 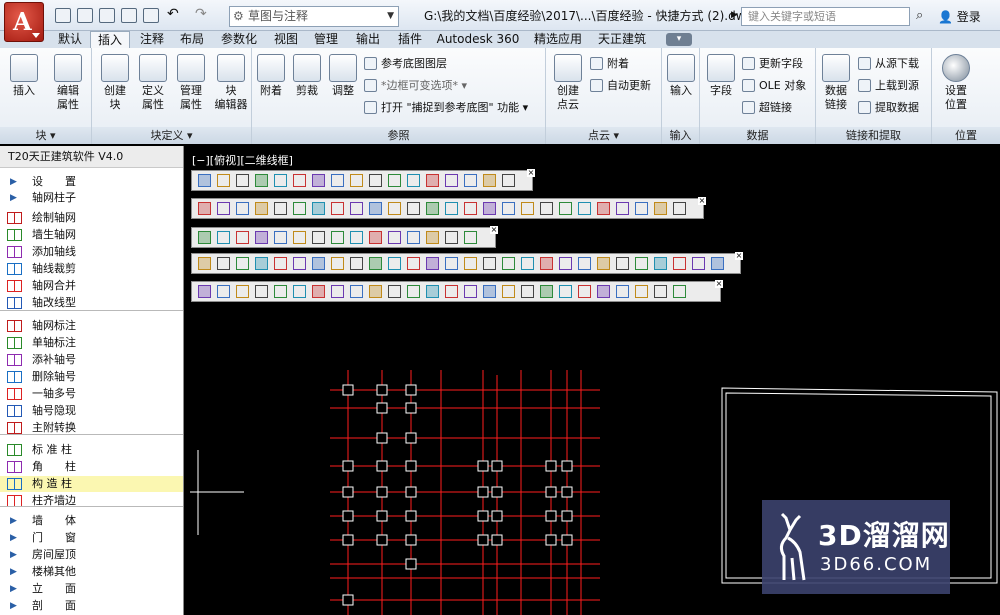 What do you see at coordinates (956, 83) in the screenshot?
I see `set-location-button: 设置 位置` at bounding box center [956, 83].